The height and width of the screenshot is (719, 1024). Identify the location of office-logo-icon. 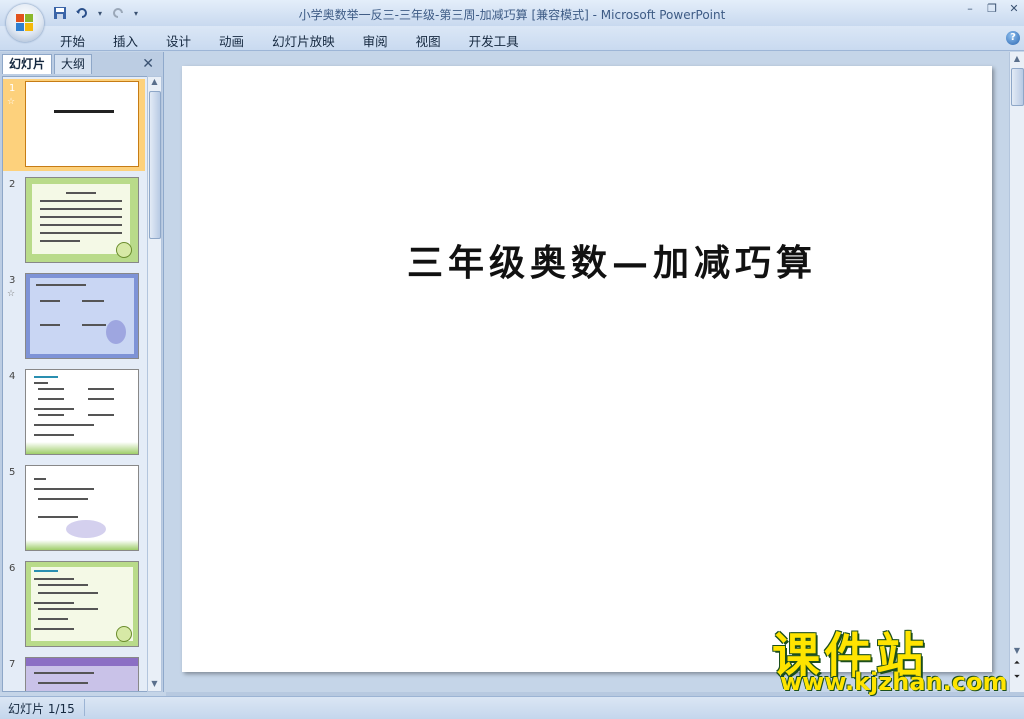
(25, 23).